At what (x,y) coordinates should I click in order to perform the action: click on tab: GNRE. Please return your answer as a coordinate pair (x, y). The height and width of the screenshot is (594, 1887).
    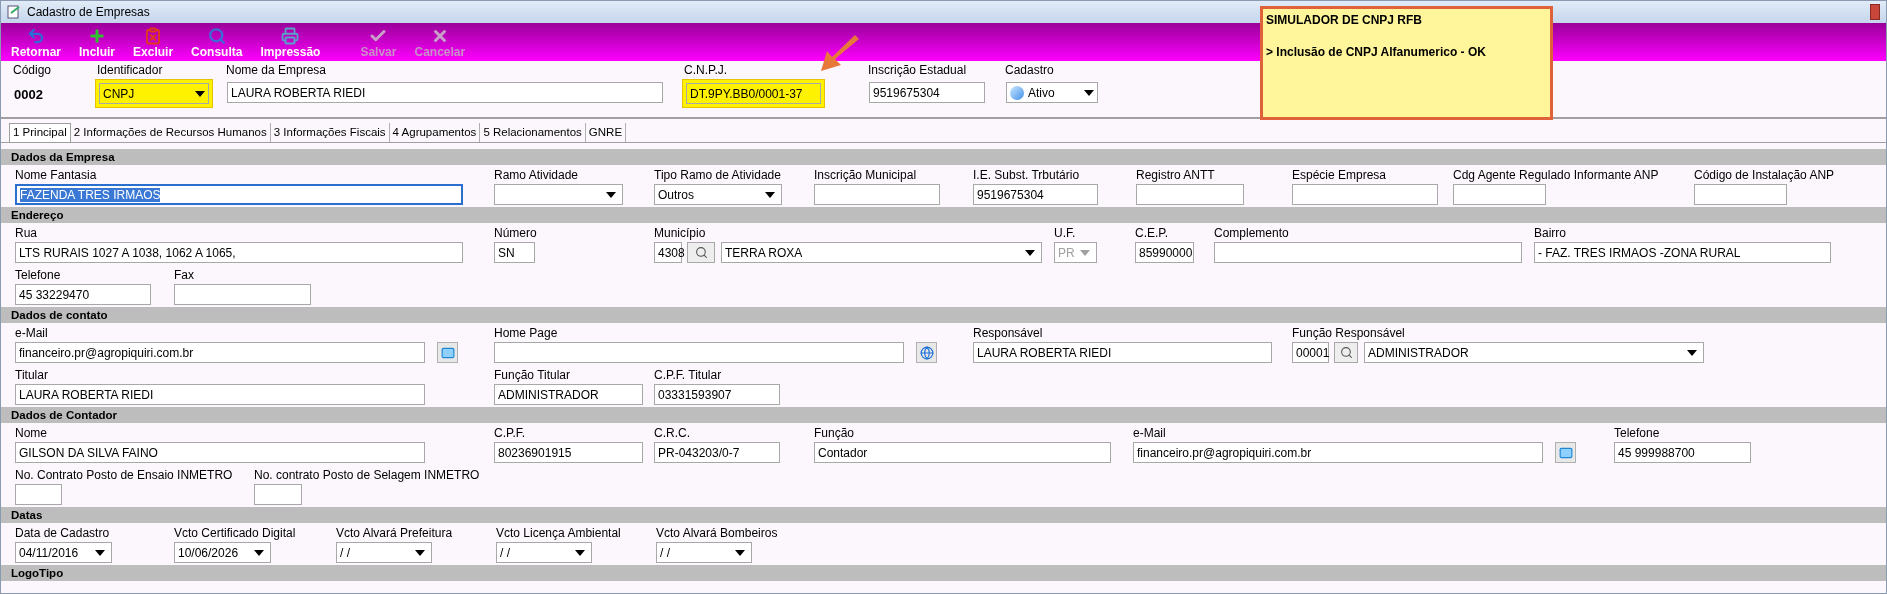
    Looking at the image, I should click on (606, 132).